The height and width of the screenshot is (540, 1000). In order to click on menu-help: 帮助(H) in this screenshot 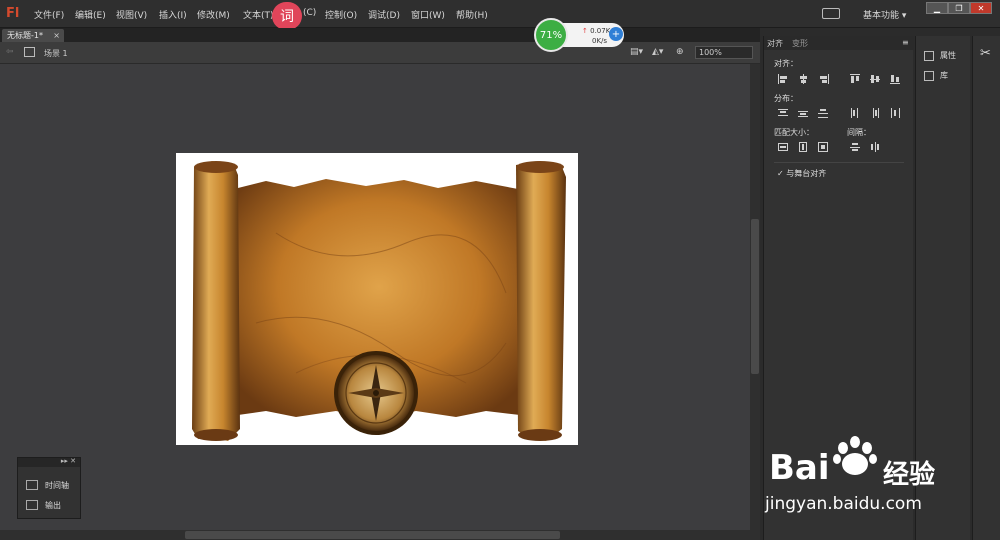, I will do `click(472, 14)`.